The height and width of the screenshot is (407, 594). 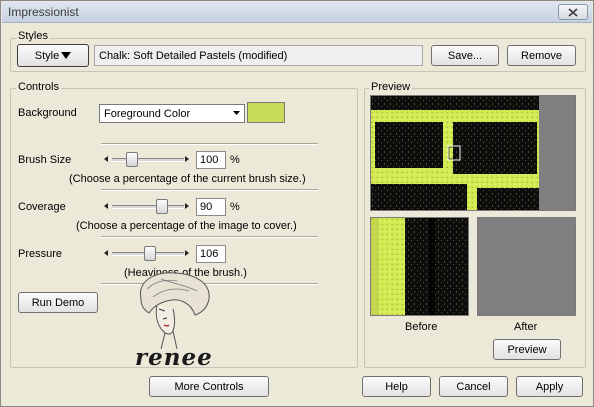 I want to click on before-thumbnail, so click(x=419, y=266).